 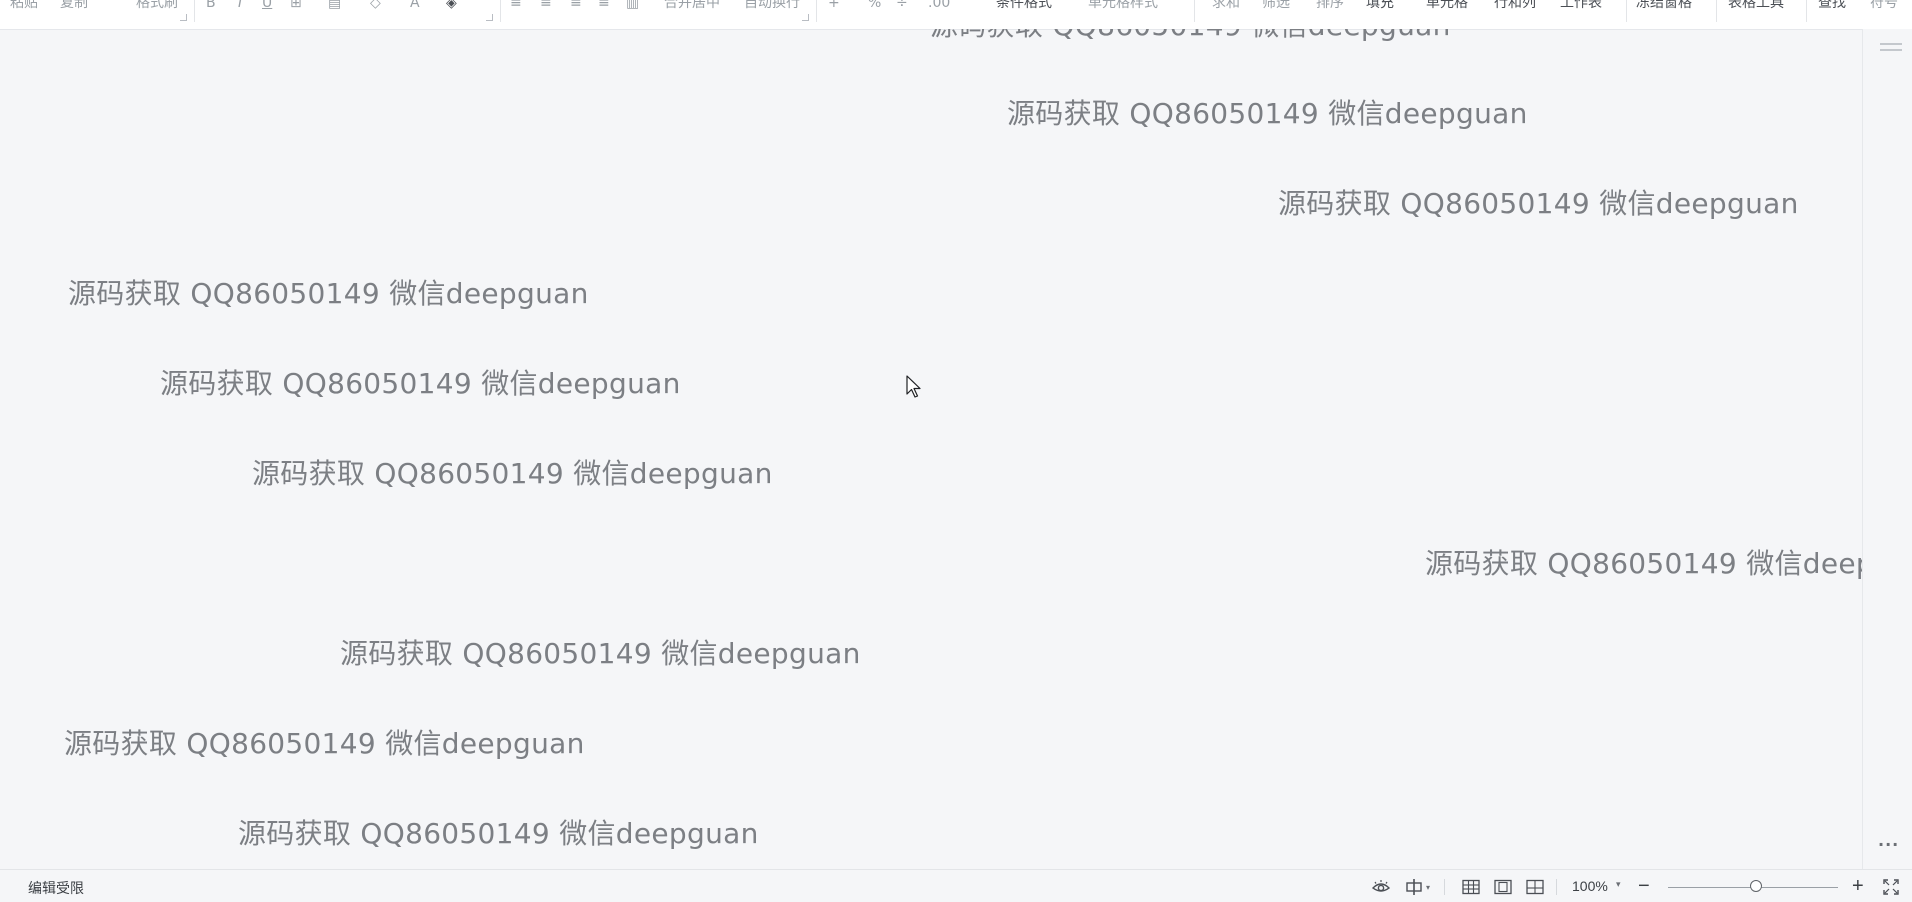 What do you see at coordinates (632, 6) in the screenshot?
I see `distribute-button: ▥` at bounding box center [632, 6].